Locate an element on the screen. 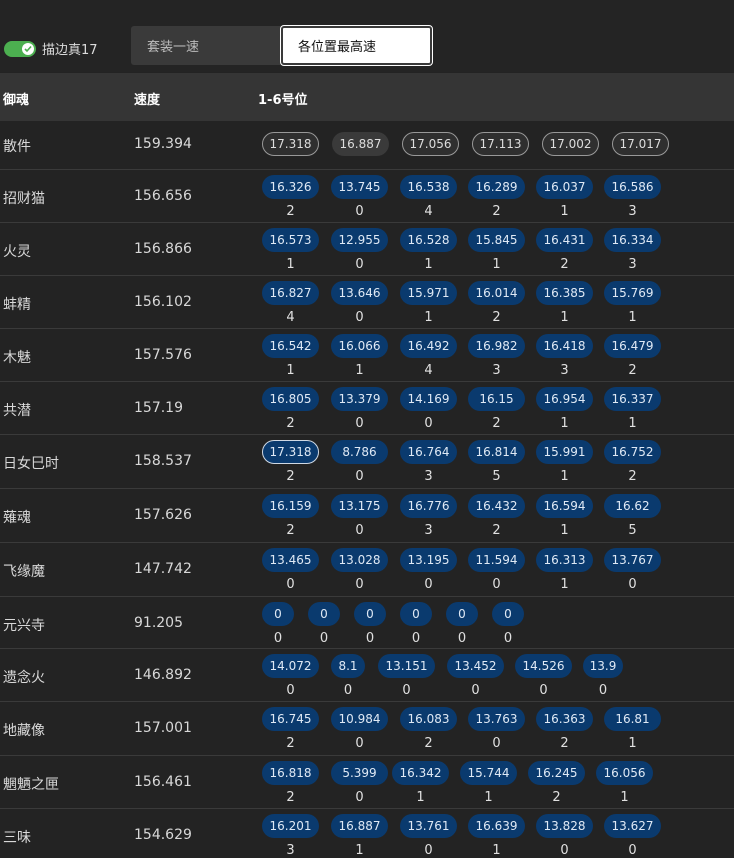  slot-speed-pill: 14.169 is located at coordinates (428, 399).